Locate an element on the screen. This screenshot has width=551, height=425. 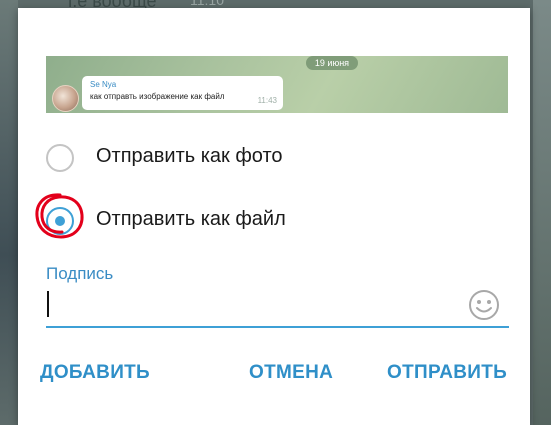
text-caret is located at coordinates (48, 304).